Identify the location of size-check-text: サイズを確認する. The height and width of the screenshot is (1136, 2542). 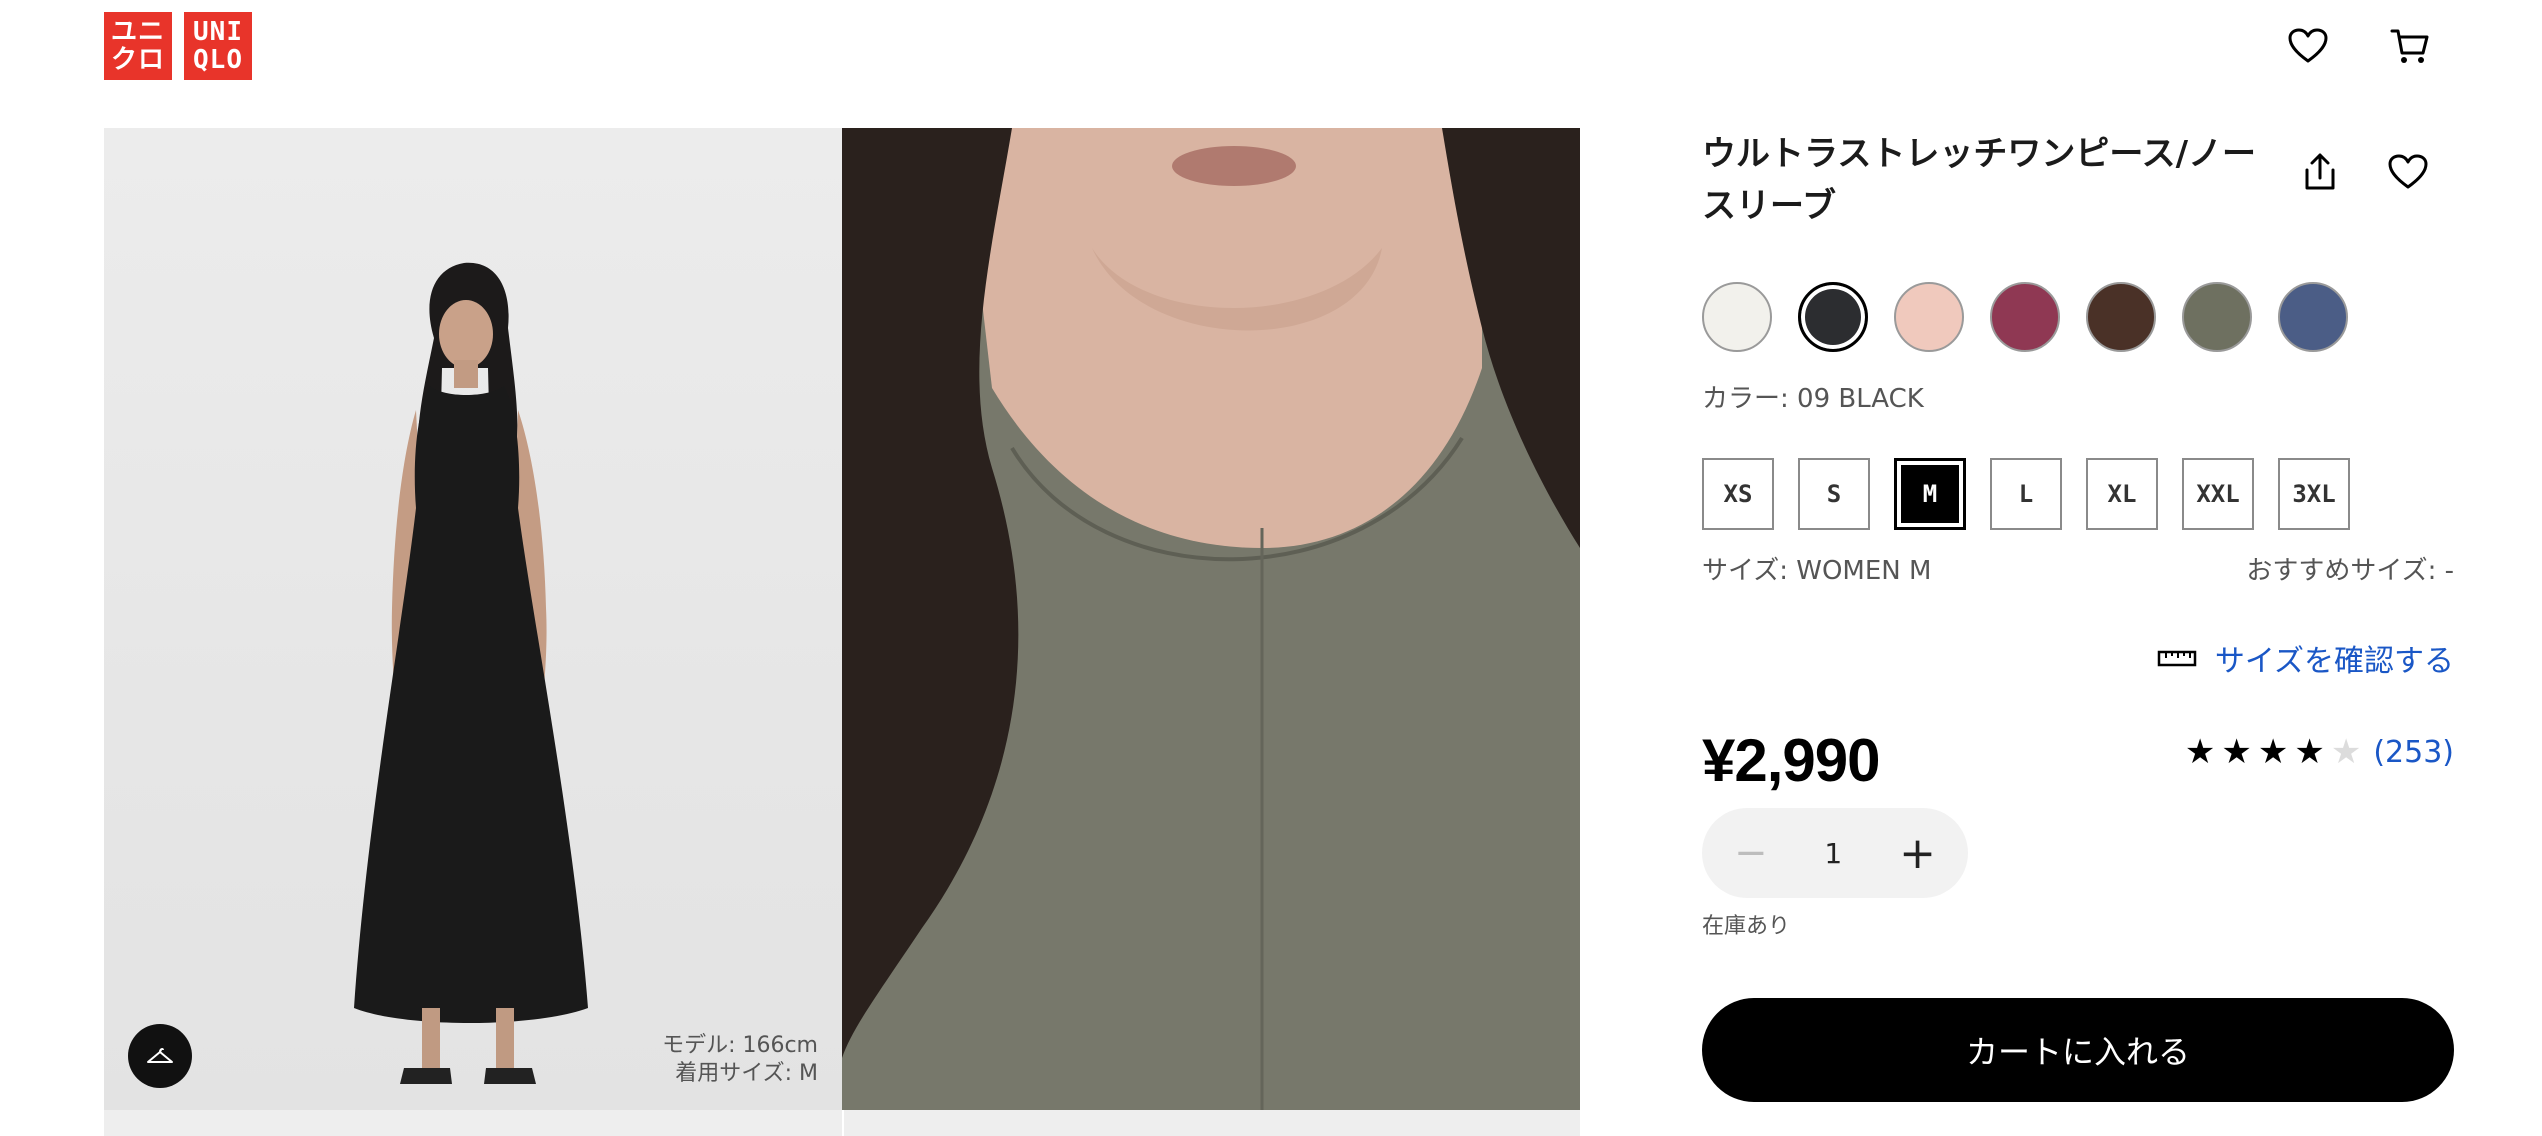
(2334, 661).